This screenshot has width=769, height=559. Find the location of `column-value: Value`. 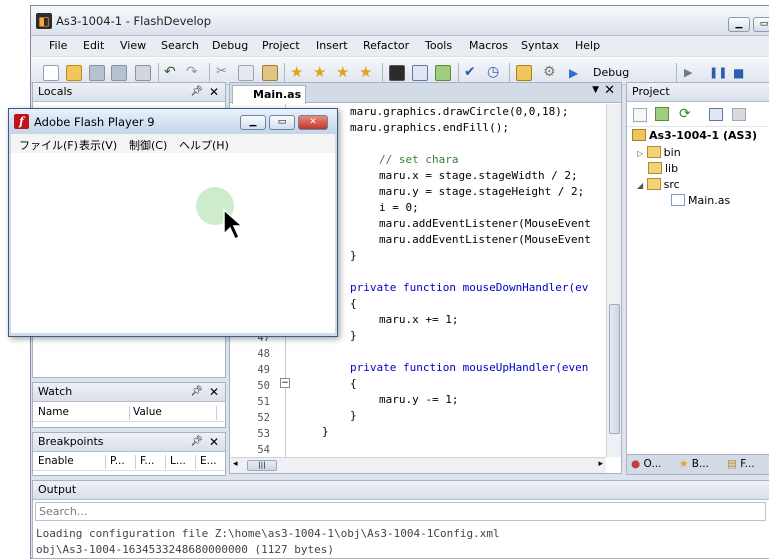

column-value: Value is located at coordinates (147, 412).